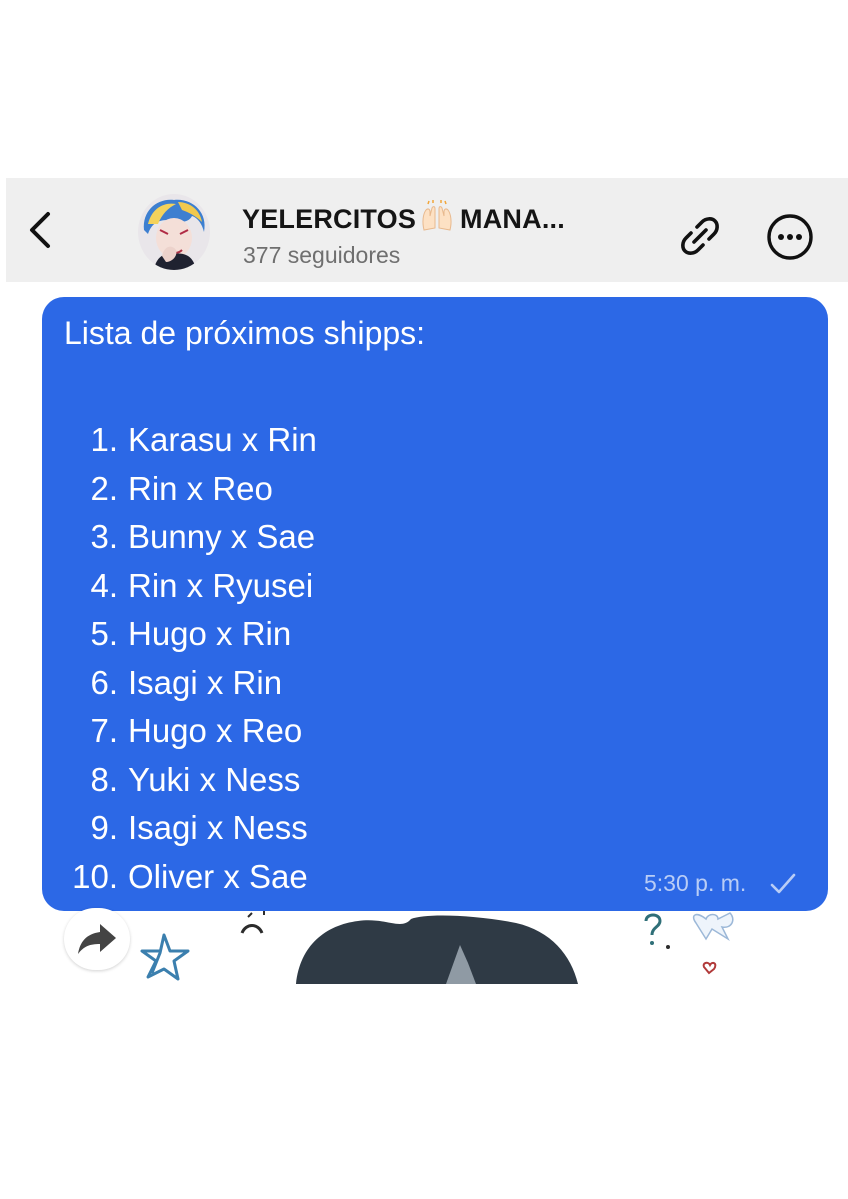 This screenshot has height=1199, width=848. I want to click on avatar, so click(174, 232).